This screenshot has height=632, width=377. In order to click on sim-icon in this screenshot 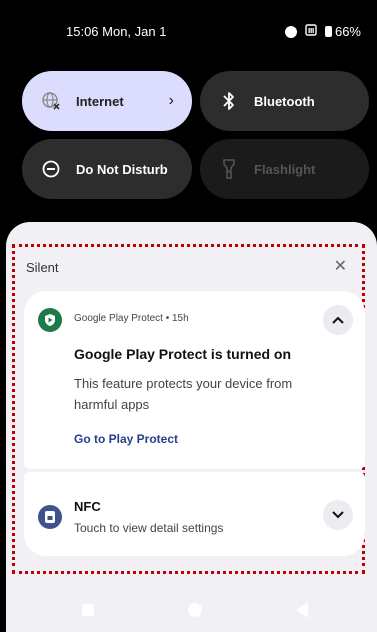, I will do `click(311, 31)`.